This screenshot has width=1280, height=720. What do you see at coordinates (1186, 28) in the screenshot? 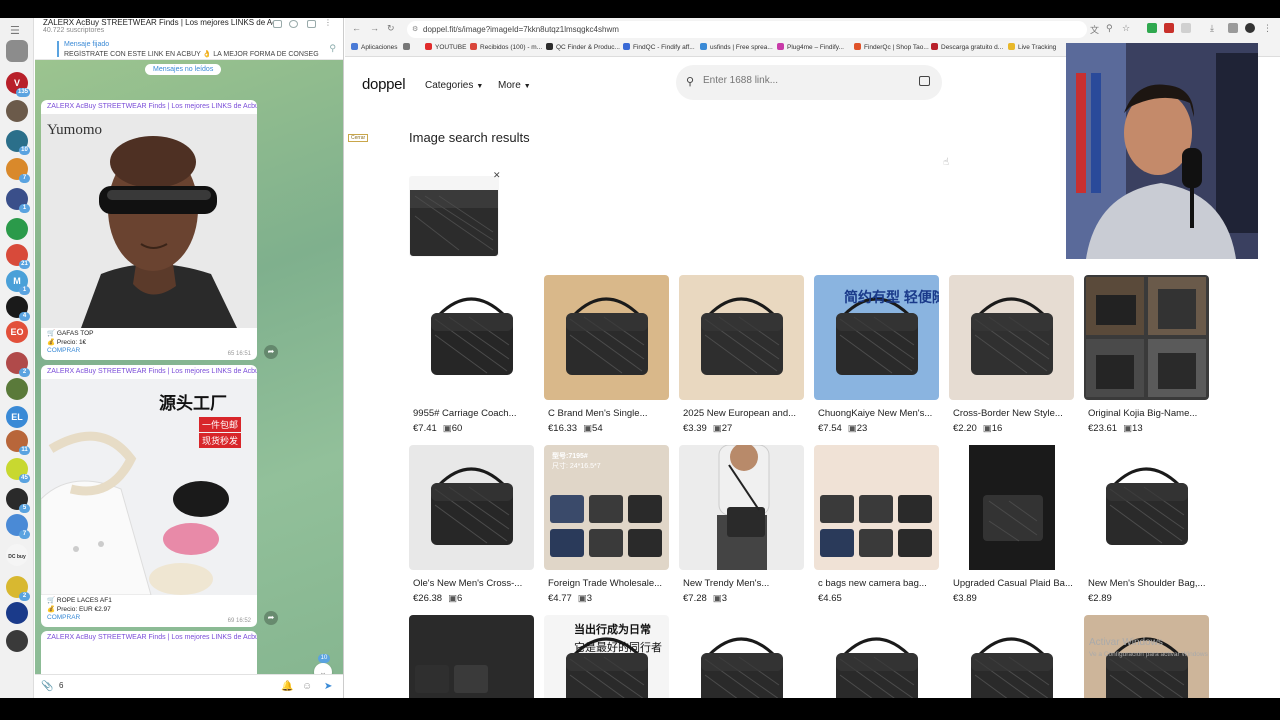
I see `extensions-puzzle-icon` at bounding box center [1186, 28].